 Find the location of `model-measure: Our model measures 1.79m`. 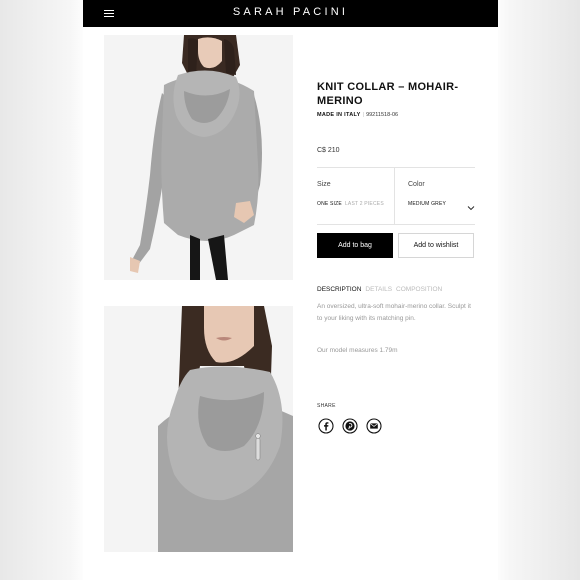

model-measure: Our model measures 1.79m is located at coordinates (357, 350).